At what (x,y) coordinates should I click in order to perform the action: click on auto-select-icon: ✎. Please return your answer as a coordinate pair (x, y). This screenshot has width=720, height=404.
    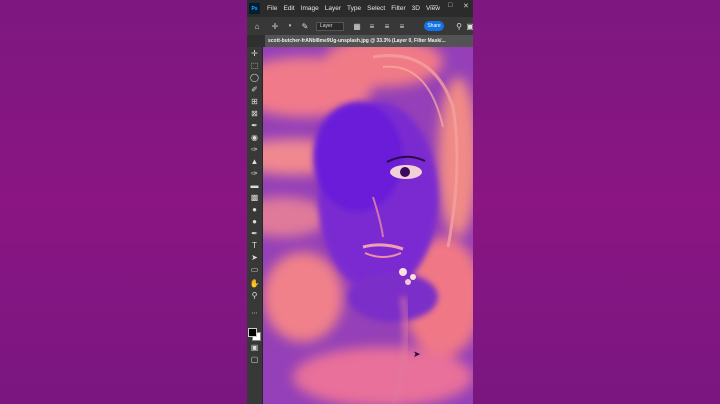
    Looking at the image, I should click on (305, 26).